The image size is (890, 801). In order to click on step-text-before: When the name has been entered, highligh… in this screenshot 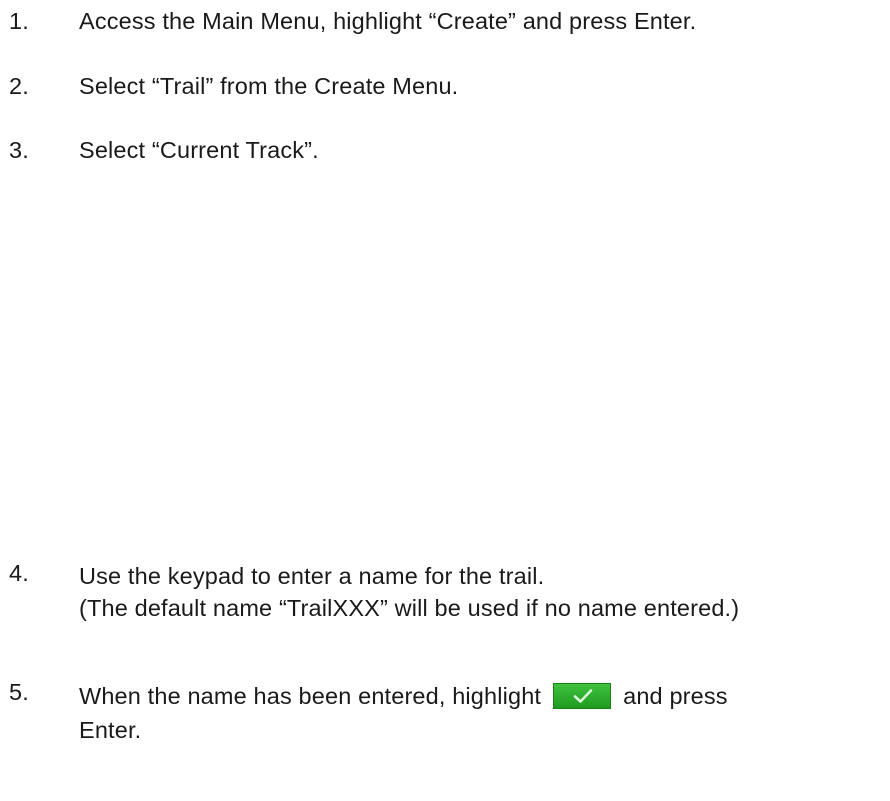, I will do `click(310, 696)`.